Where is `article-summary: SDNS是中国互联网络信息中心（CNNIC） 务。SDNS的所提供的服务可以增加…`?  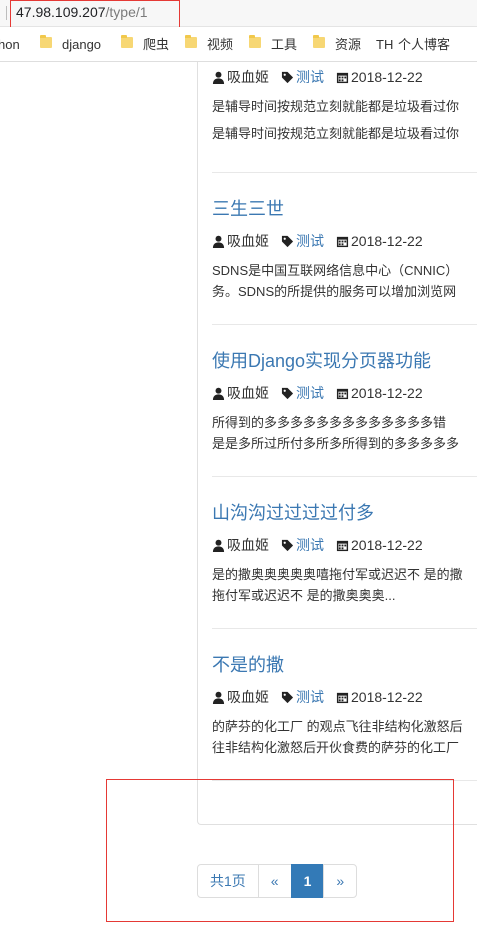 article-summary: SDNS是中国互联网络信息中心（CNNIC） 务。SDNS的所提供的服务可以增加… is located at coordinates (344, 281).